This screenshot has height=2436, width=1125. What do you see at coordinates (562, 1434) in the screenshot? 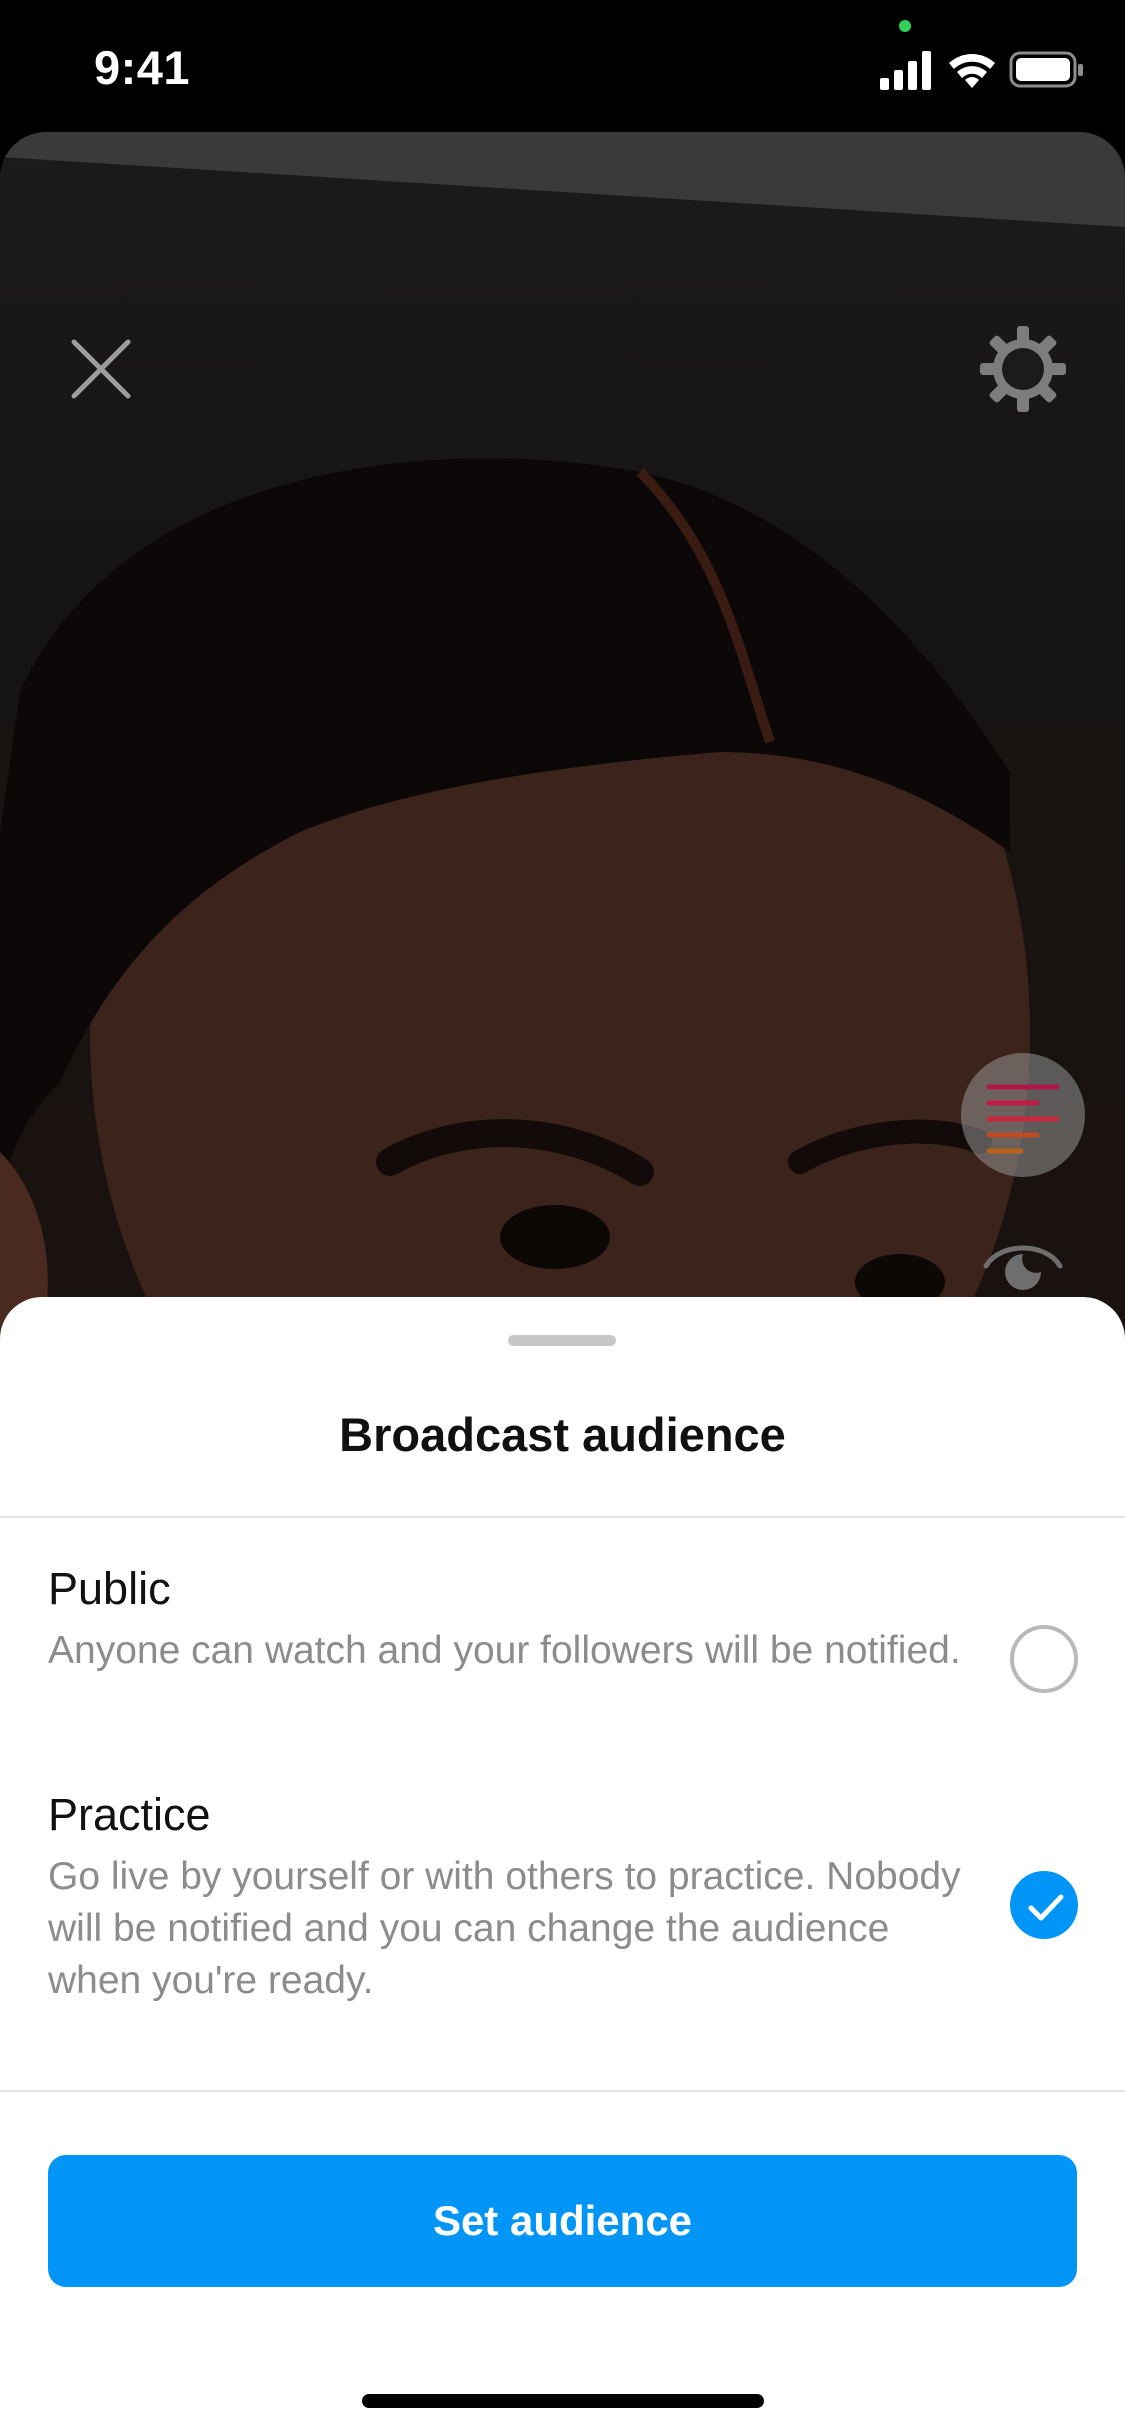
I see `sheet-title: Broadcast audience` at bounding box center [562, 1434].